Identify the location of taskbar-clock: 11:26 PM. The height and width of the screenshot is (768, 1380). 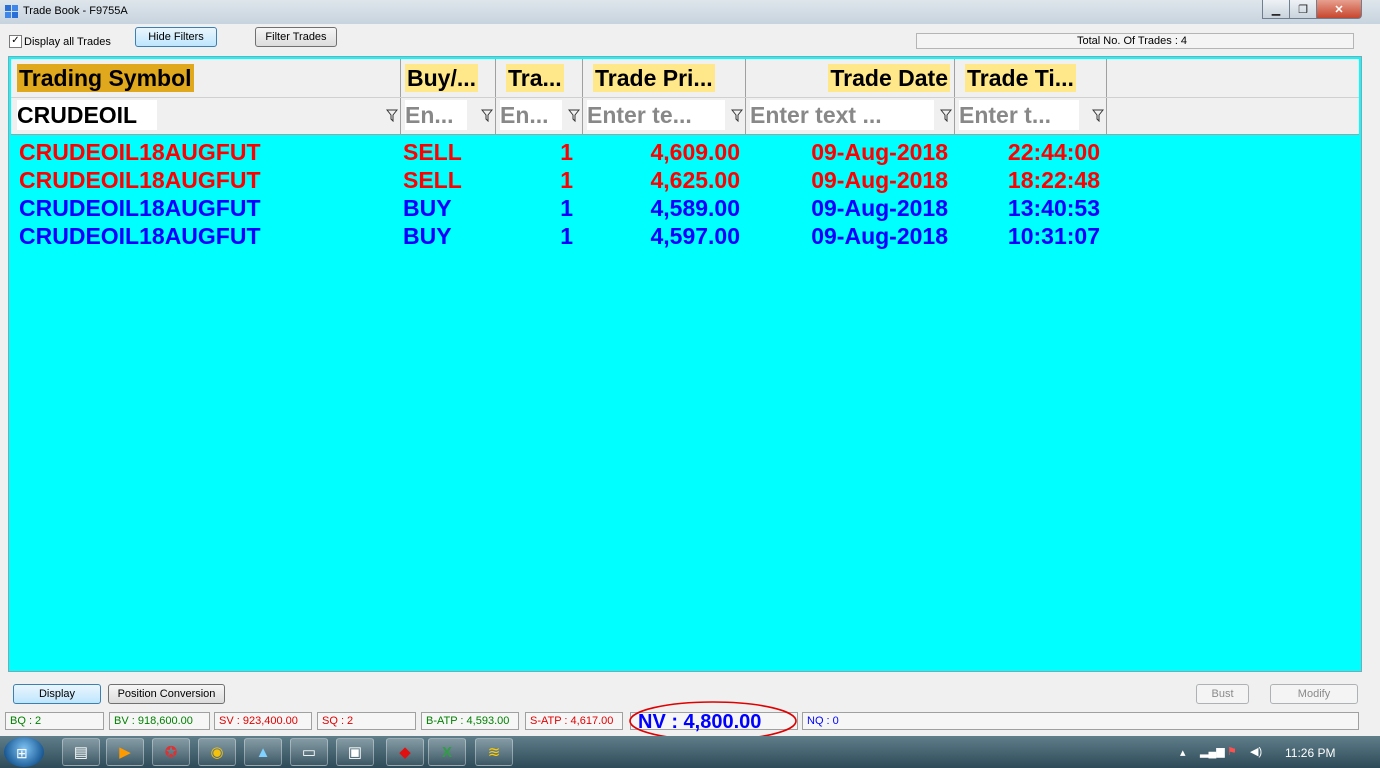
(1310, 753).